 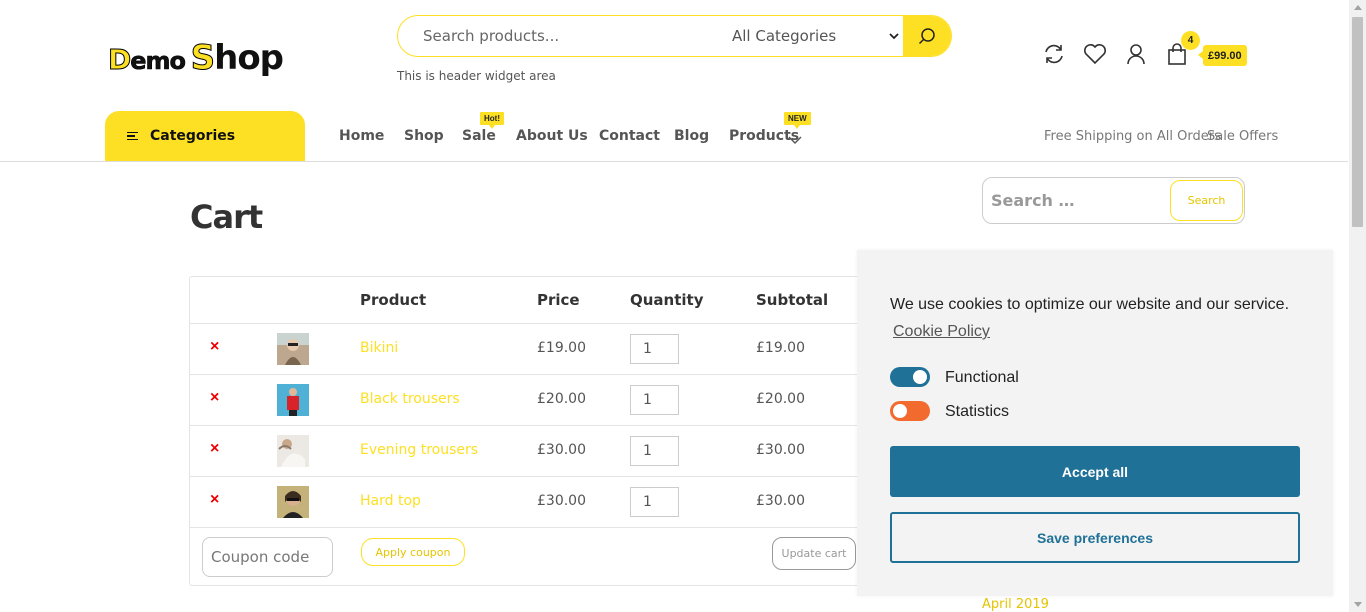 I want to click on scroll-up-arrow, so click(x=1358, y=7).